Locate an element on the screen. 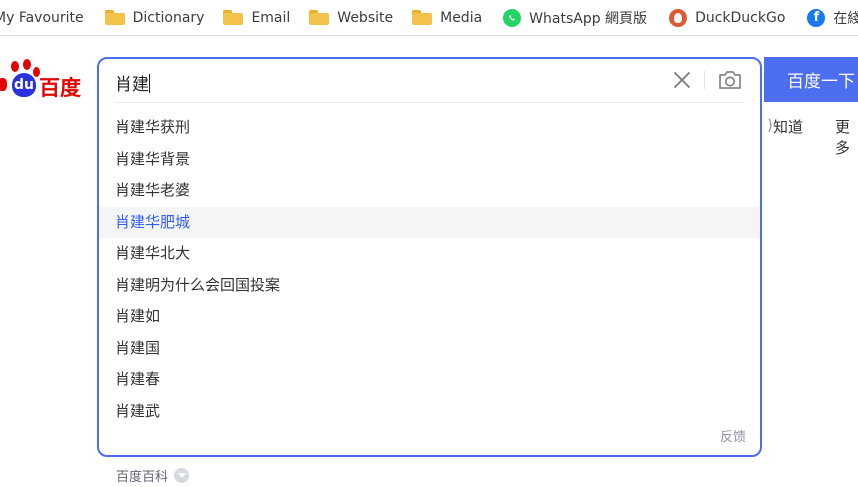 Image resolution: width=858 pixels, height=487 pixels. bookmark-dictionary: Dictionary is located at coordinates (154, 17).